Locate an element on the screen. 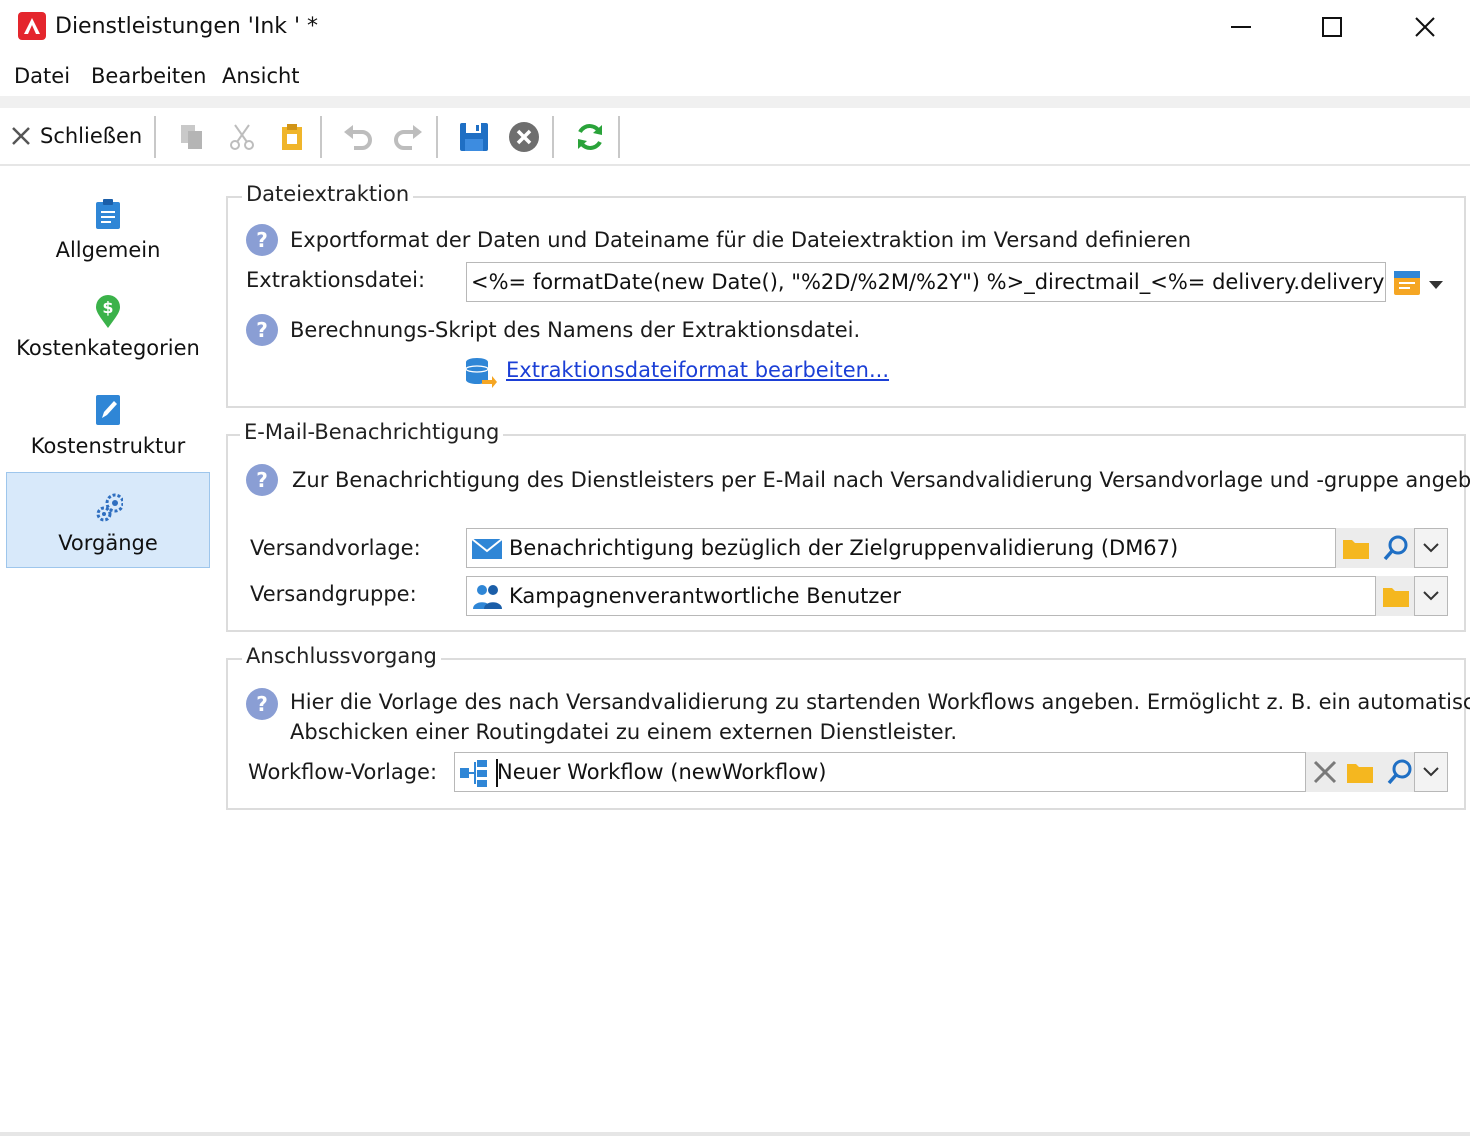 The width and height of the screenshot is (1470, 1136). clipboard-icon is located at coordinates (108, 214).